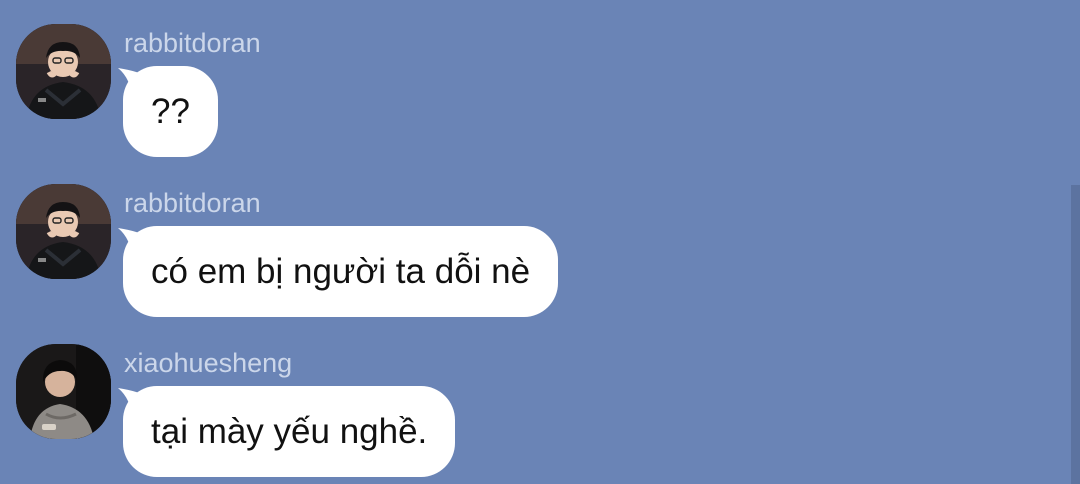  Describe the element at coordinates (341, 271) in the screenshot. I see `message-text: có em bị người ta dỗi nè` at that location.